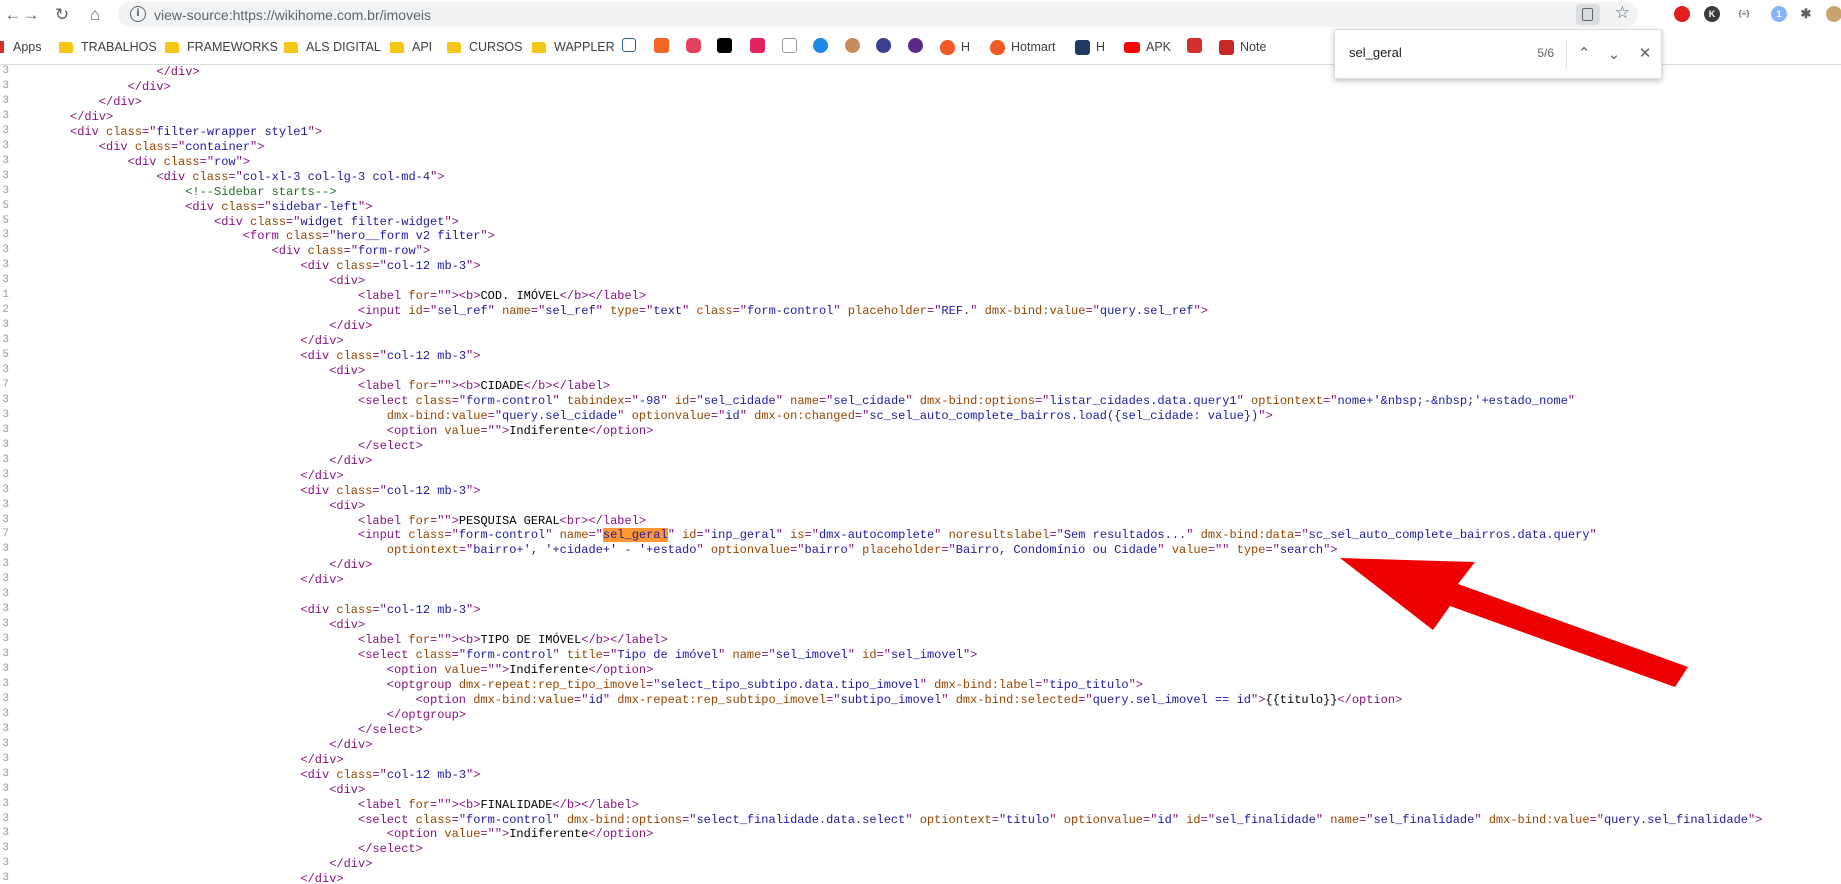 This screenshot has width=1841, height=884. Describe the element at coordinates (189, 161) in the screenshot. I see `source-line: <div class="row">` at that location.